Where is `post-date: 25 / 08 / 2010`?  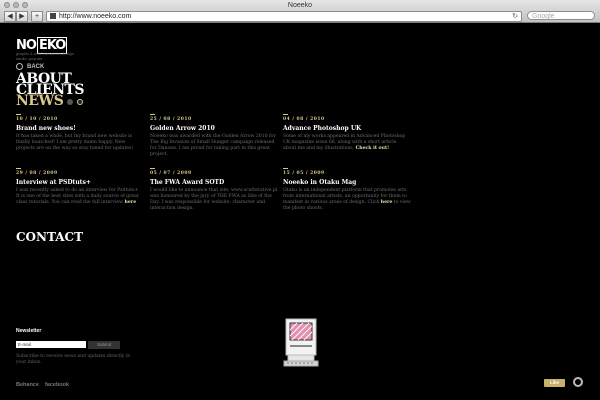
post-date: 25 / 08 / 2010 is located at coordinates (171, 119).